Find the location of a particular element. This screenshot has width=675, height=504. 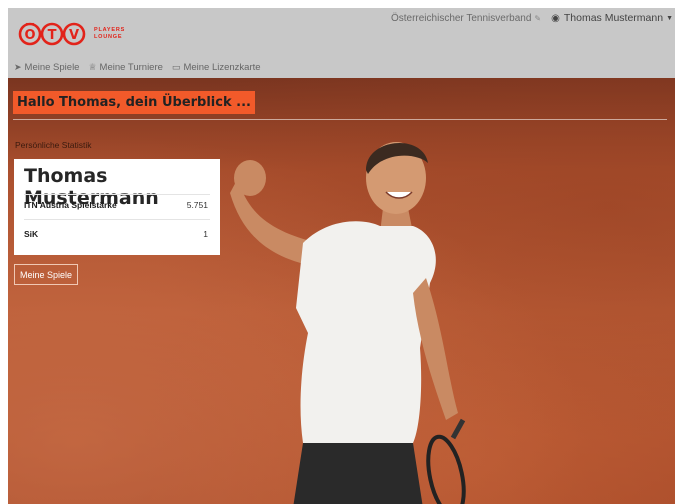

svg-text: T is located at coordinates (52, 35).